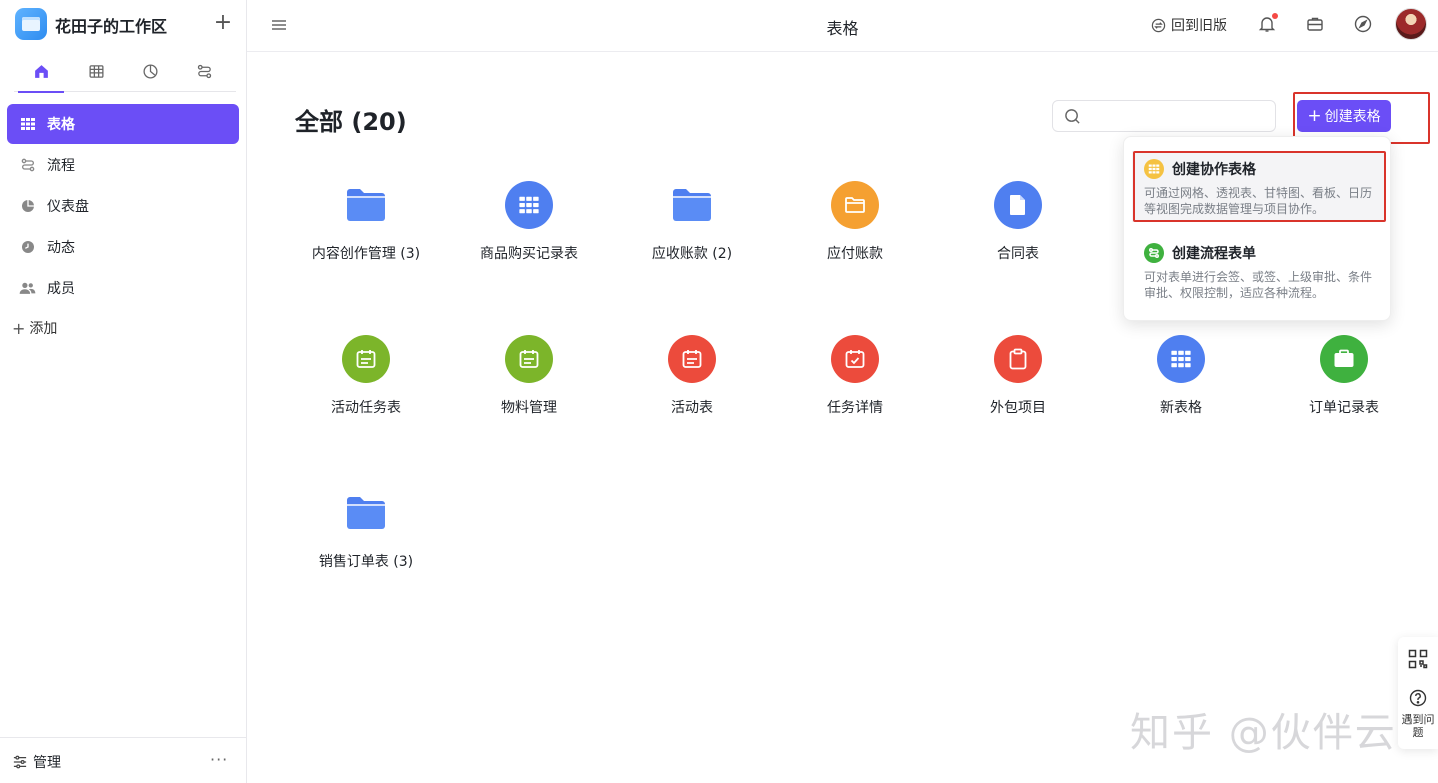  Describe the element at coordinates (1018, 205) in the screenshot. I see `document-icon` at that location.